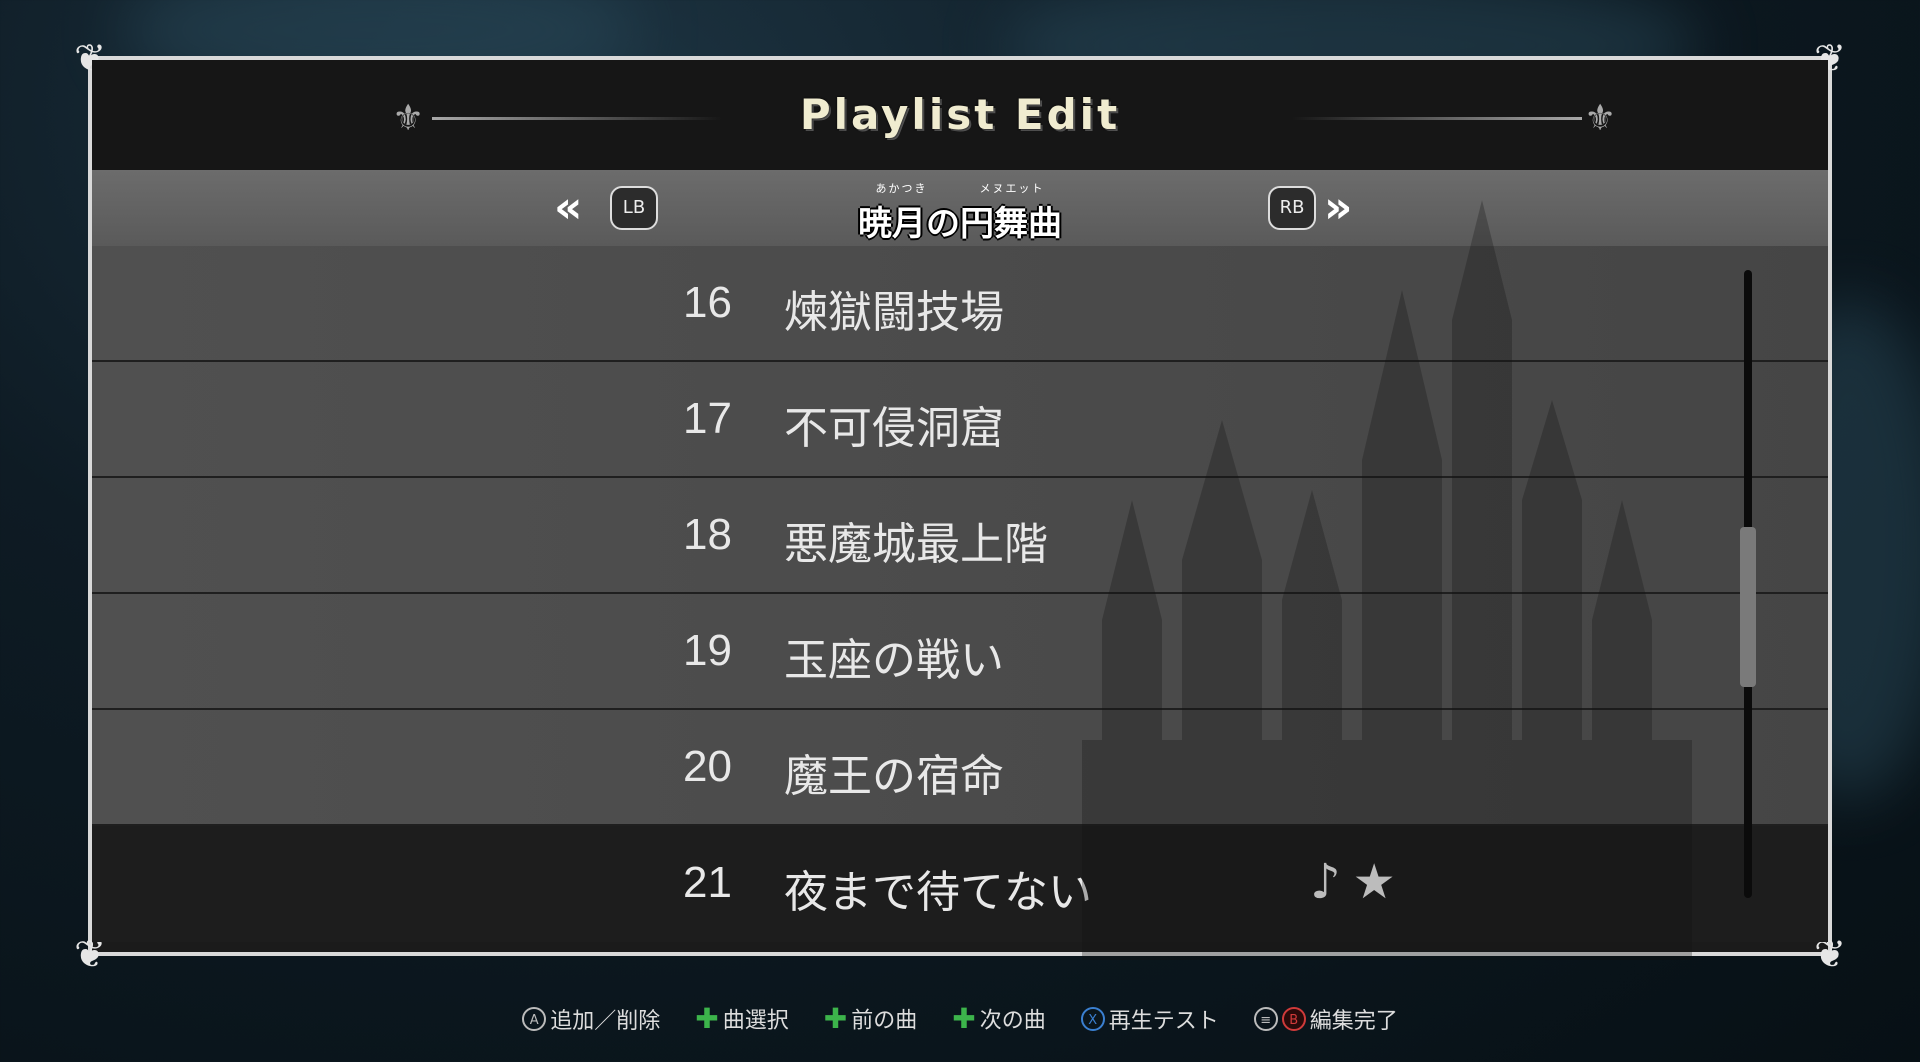  What do you see at coordinates (1149, 1019) in the screenshot?
I see `hint-play-test: X 再生テスト` at bounding box center [1149, 1019].